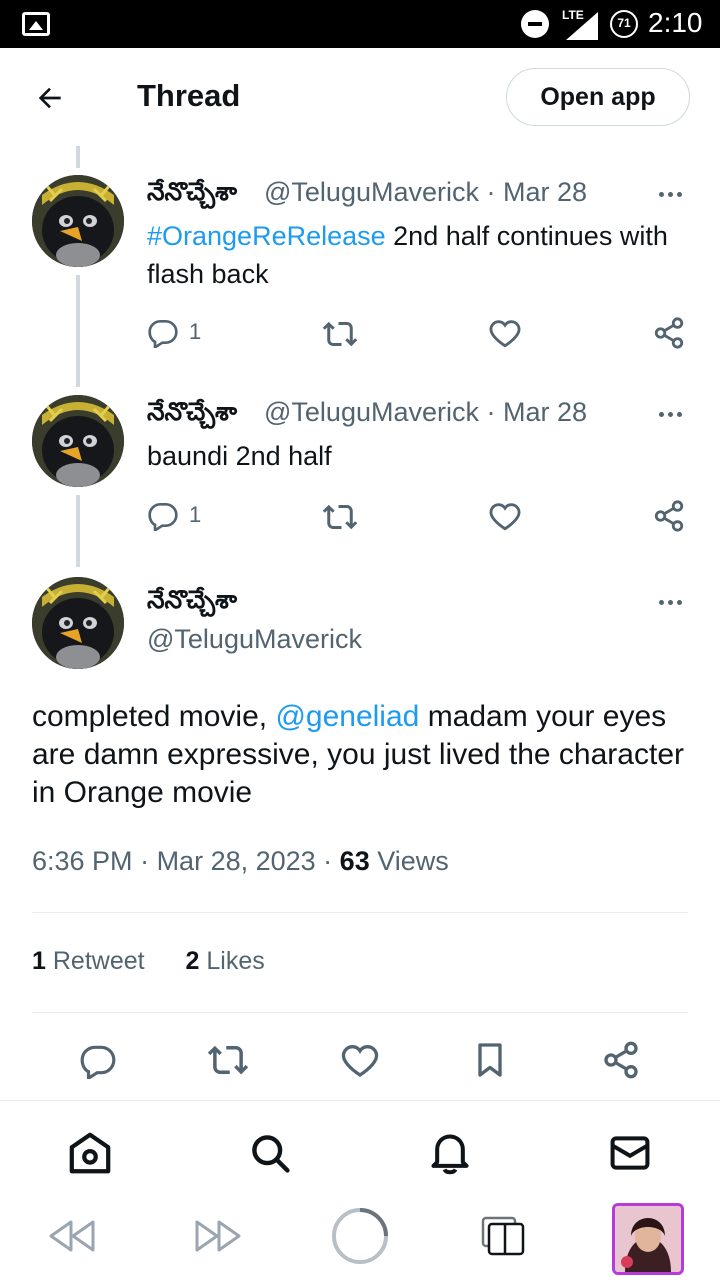  What do you see at coordinates (192, 961) in the screenshot?
I see `likes-count: 2` at bounding box center [192, 961].